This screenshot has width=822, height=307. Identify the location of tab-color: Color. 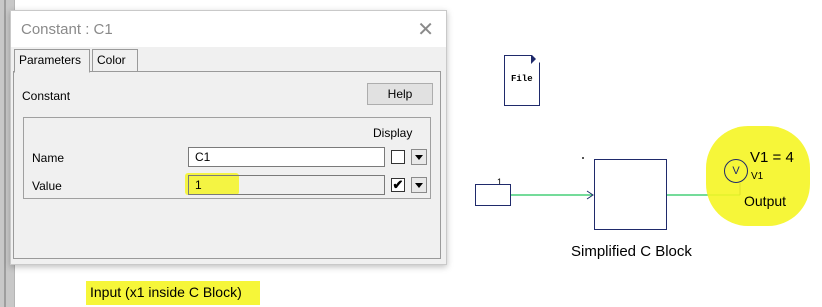
(115, 60).